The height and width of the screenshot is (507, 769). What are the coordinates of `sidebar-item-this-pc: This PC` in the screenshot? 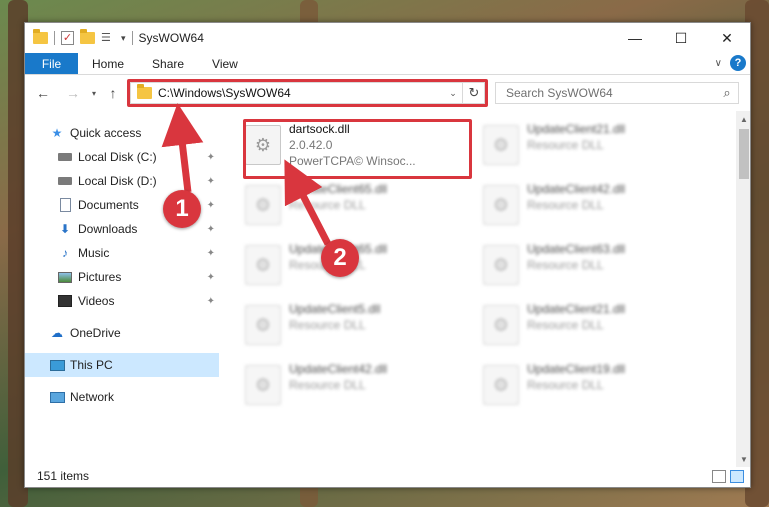 It's located at (122, 365).